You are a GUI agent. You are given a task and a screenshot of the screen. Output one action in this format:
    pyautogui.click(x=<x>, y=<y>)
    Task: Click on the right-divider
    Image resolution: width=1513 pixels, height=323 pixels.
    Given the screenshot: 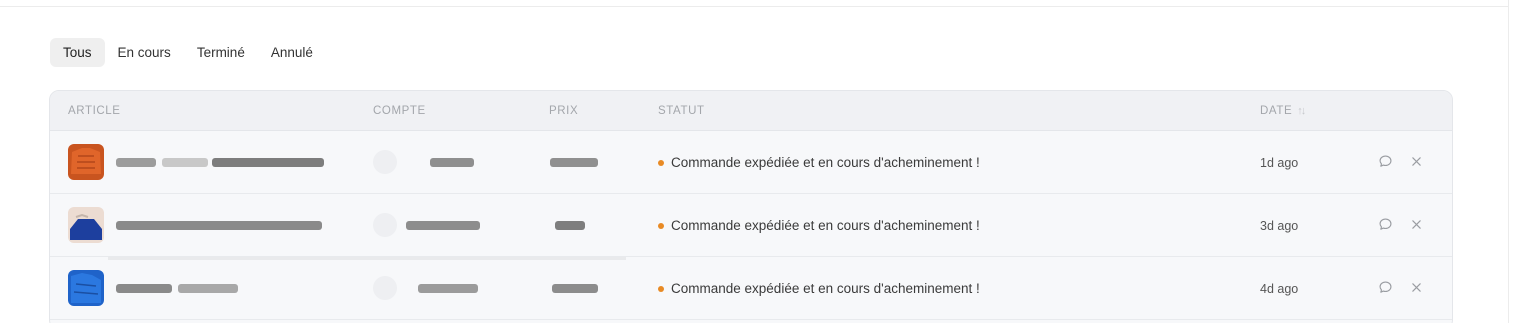 What is the action you would take?
    pyautogui.click(x=1508, y=161)
    